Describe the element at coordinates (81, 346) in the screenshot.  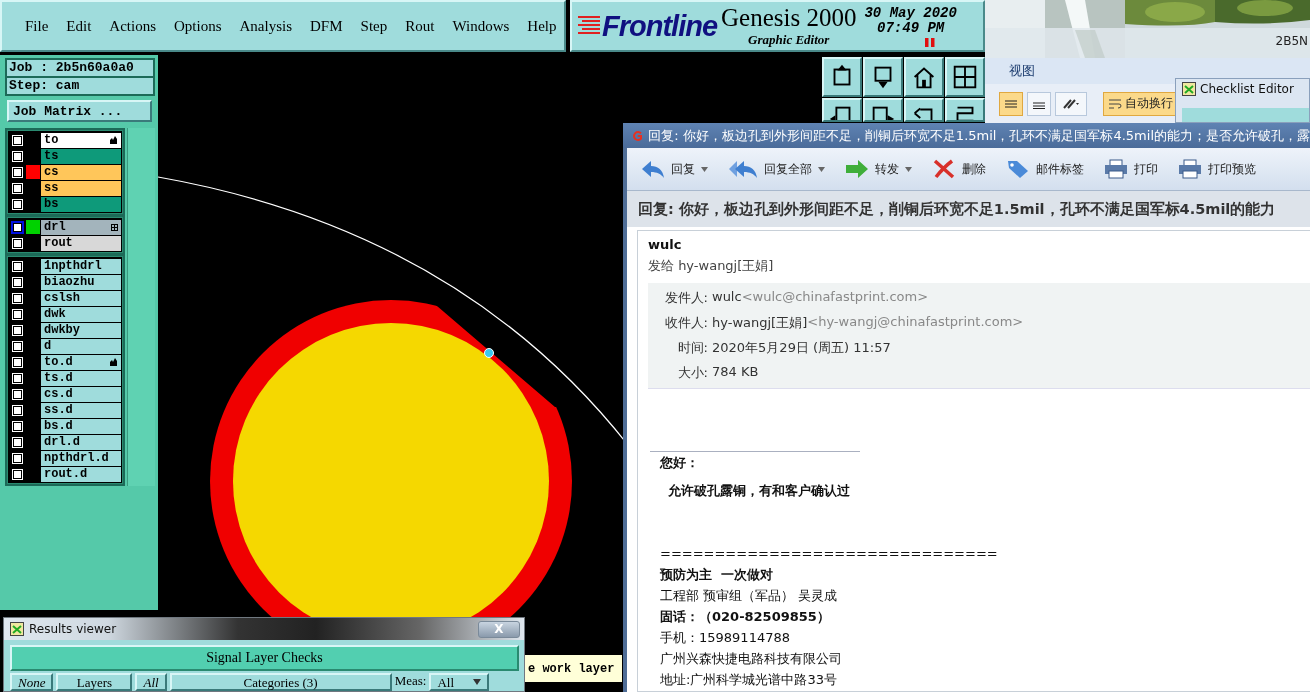
I see `layer-name: d` at that location.